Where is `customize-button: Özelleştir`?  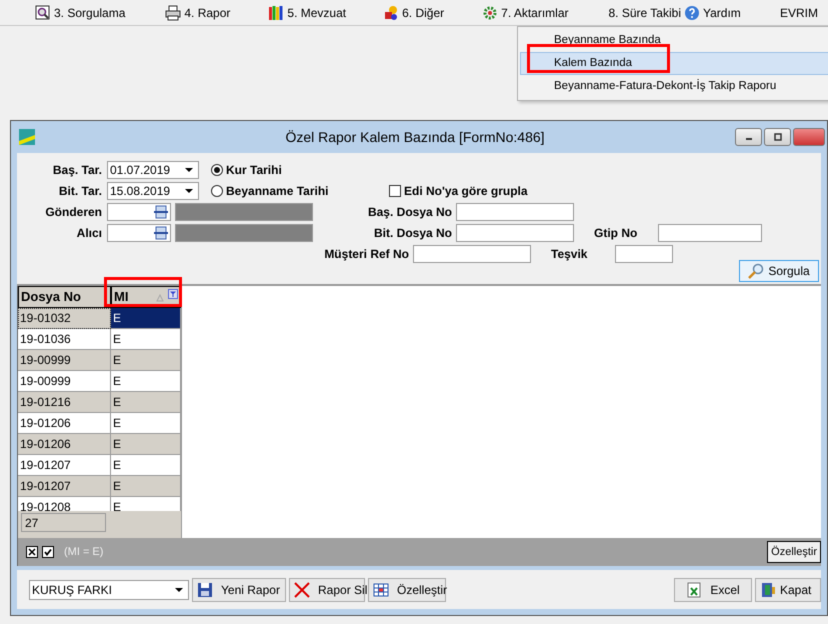
customize-button: Özelleştir is located at coordinates (794, 552).